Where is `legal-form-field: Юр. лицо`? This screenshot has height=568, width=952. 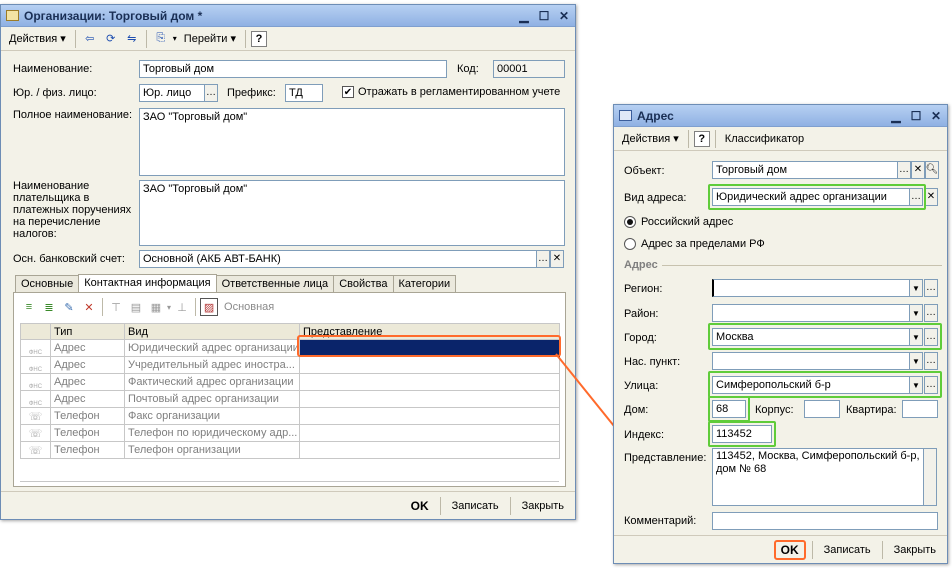
legal-form-field: Юр. лицо is located at coordinates (172, 93).